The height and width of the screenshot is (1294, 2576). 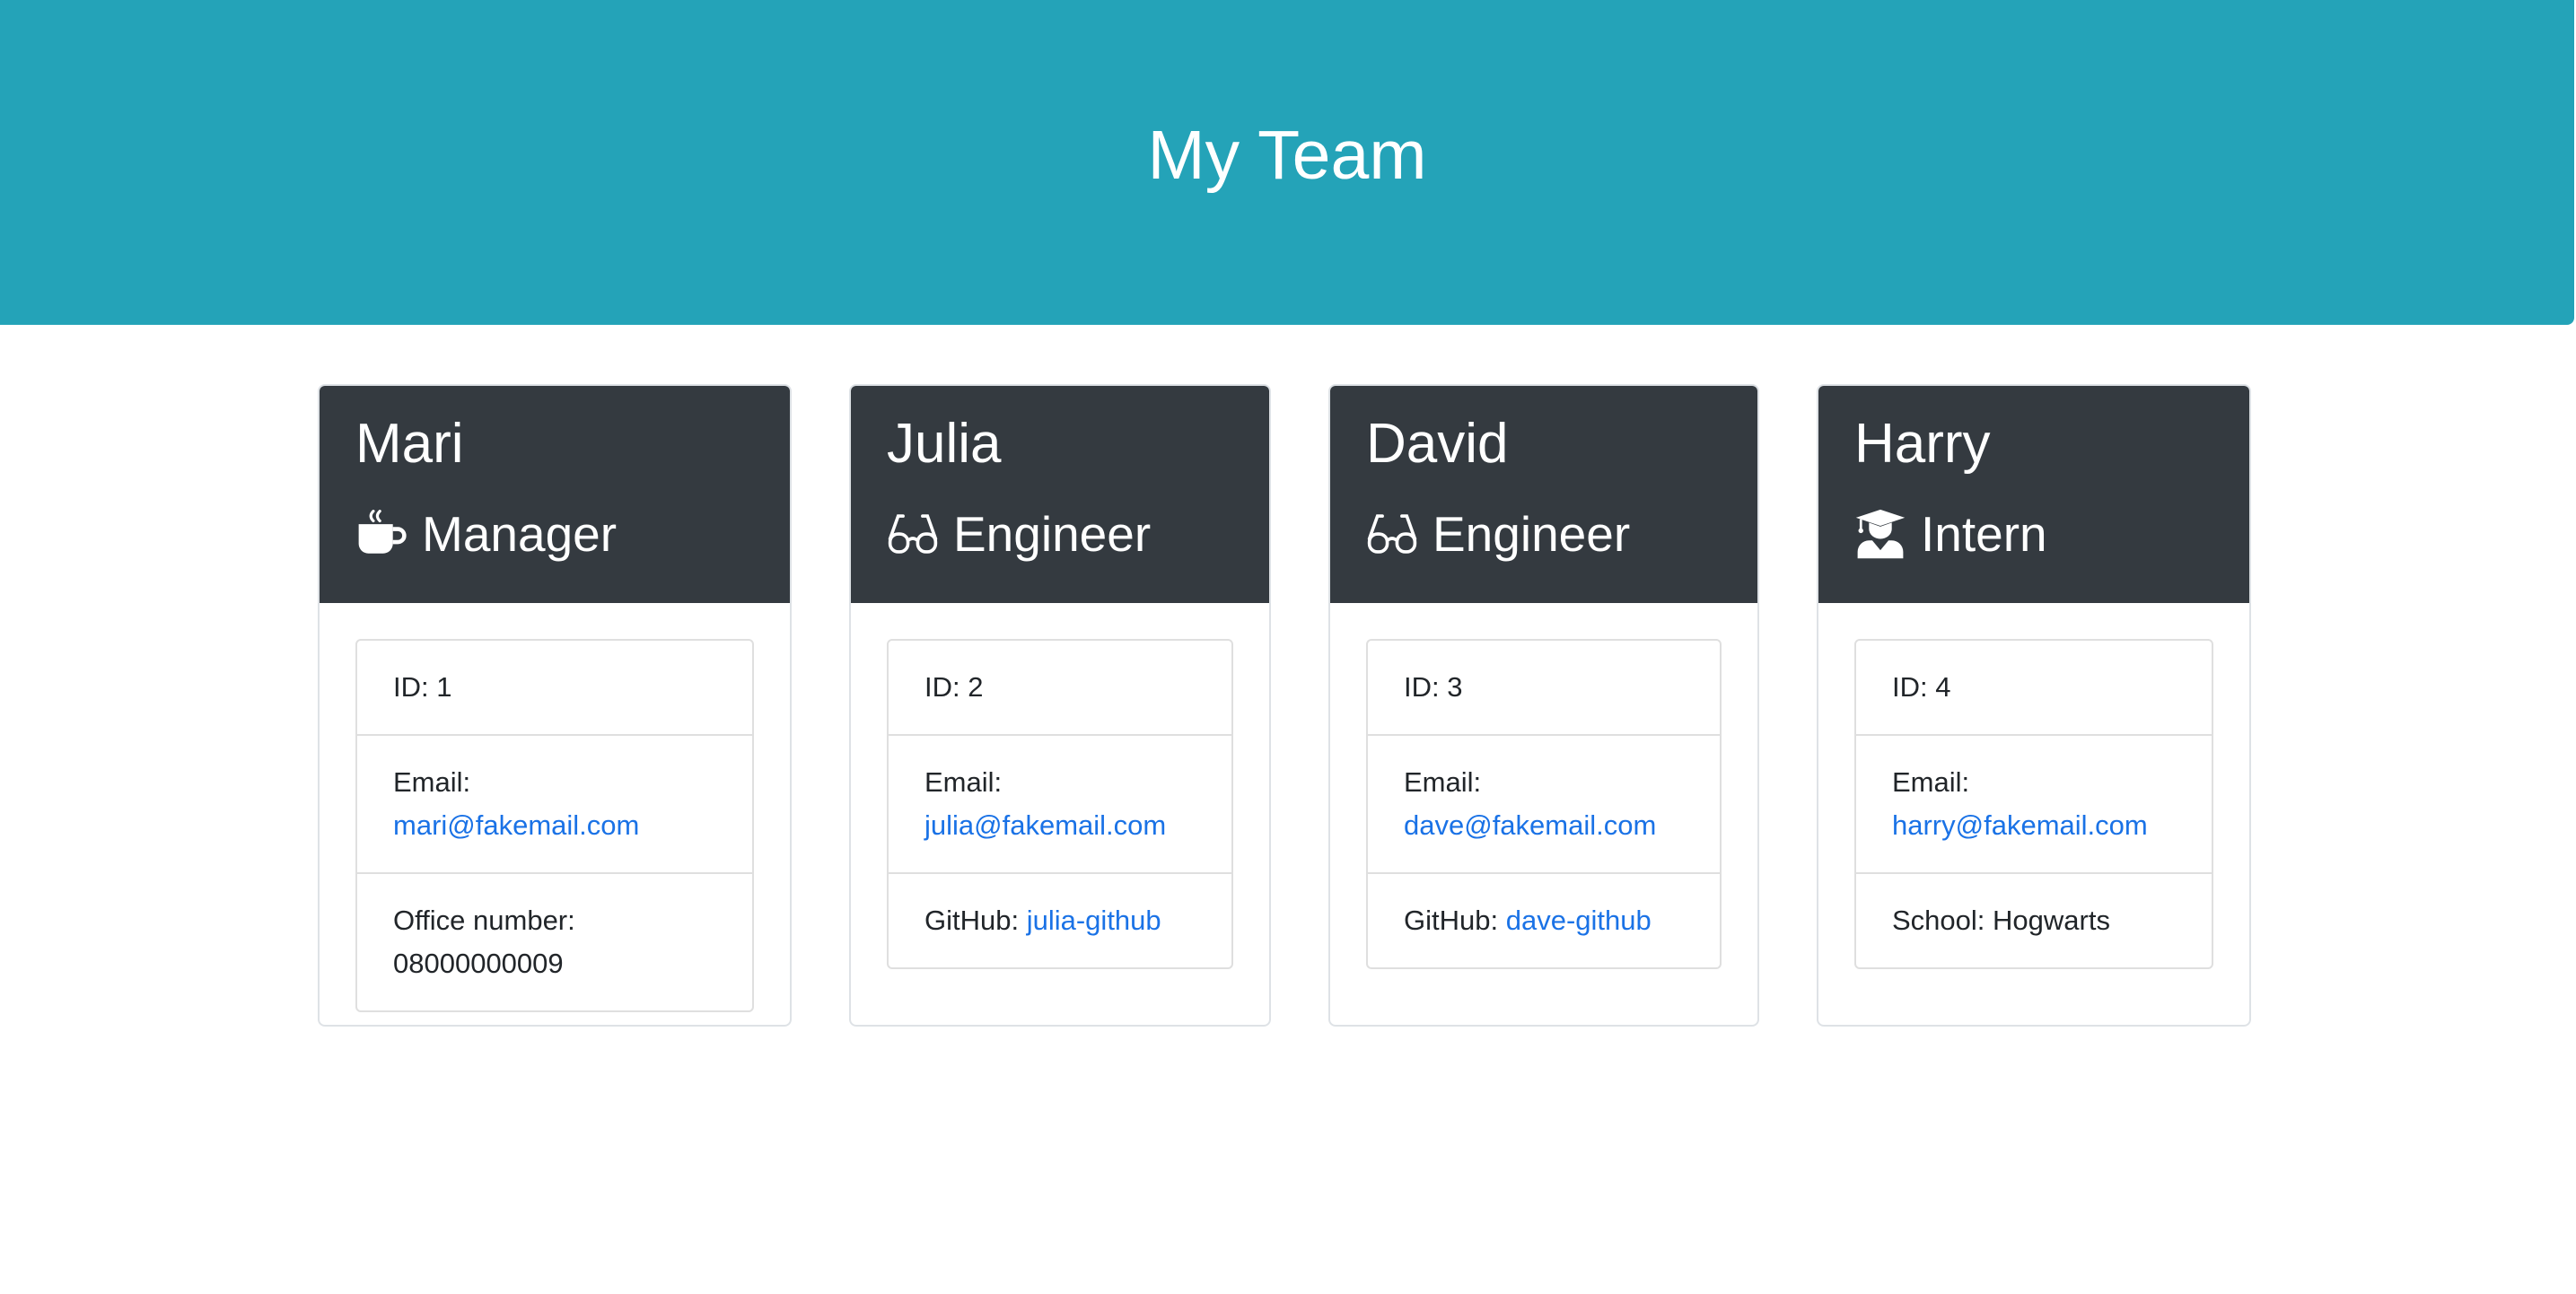 I want to click on role-label: Intern, so click(x=1984, y=533).